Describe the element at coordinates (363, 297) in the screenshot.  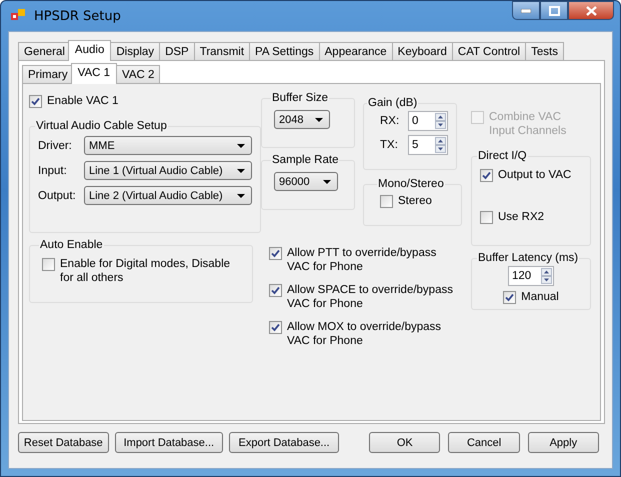
I see `checkbox-option: Allow SPACE to override/bypass VAC for Phone` at that location.